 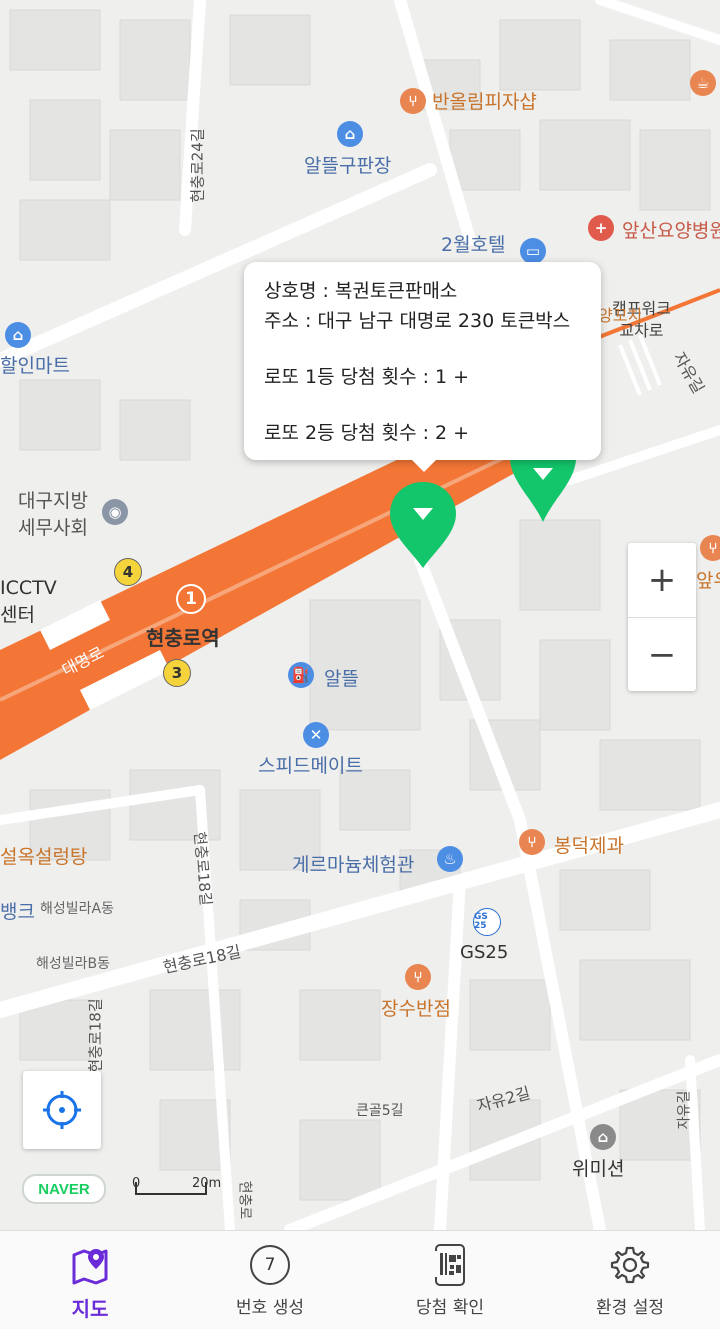 I want to click on zoom-out-button: −, so click(x=662, y=655).